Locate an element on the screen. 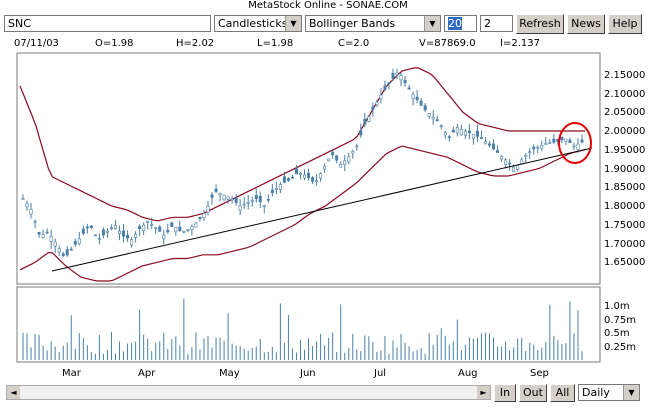 The width and height of the screenshot is (656, 410). price-tick-label: 2.10000 is located at coordinates (625, 94).